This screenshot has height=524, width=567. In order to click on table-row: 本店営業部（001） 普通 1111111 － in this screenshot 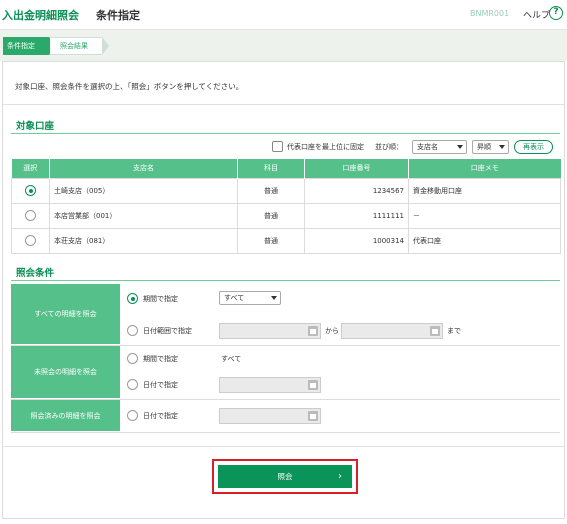, I will do `click(286, 215)`.